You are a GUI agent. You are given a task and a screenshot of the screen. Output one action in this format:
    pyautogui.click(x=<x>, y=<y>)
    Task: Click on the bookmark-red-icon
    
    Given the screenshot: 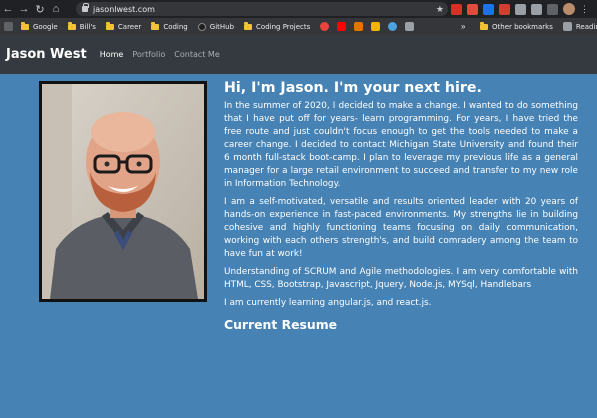 What is the action you would take?
    pyautogui.click(x=325, y=26)
    